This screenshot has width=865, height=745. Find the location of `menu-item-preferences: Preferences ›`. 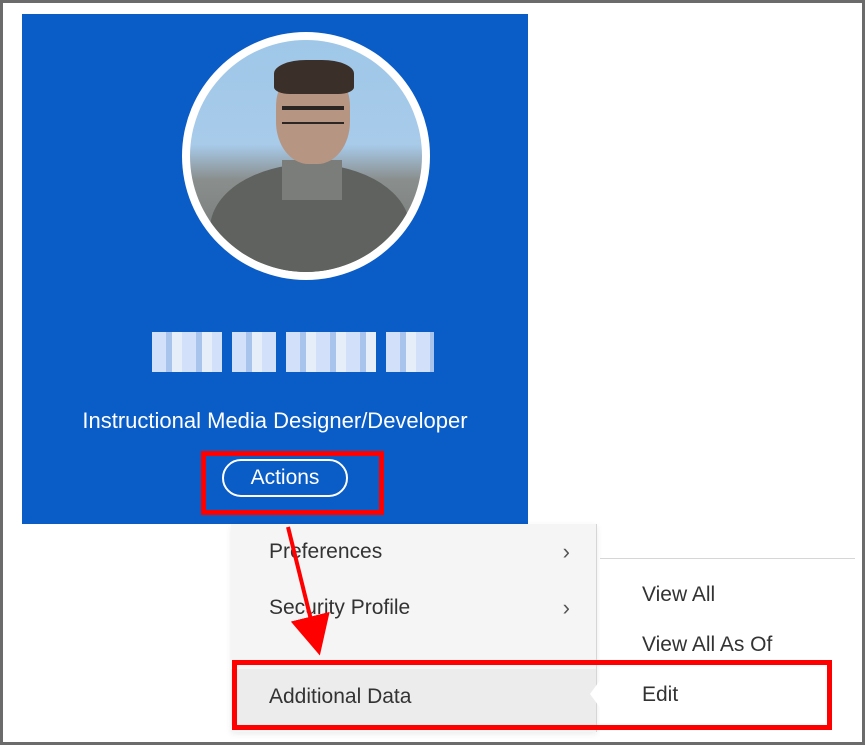

menu-item-preferences: Preferences › is located at coordinates (413, 552).